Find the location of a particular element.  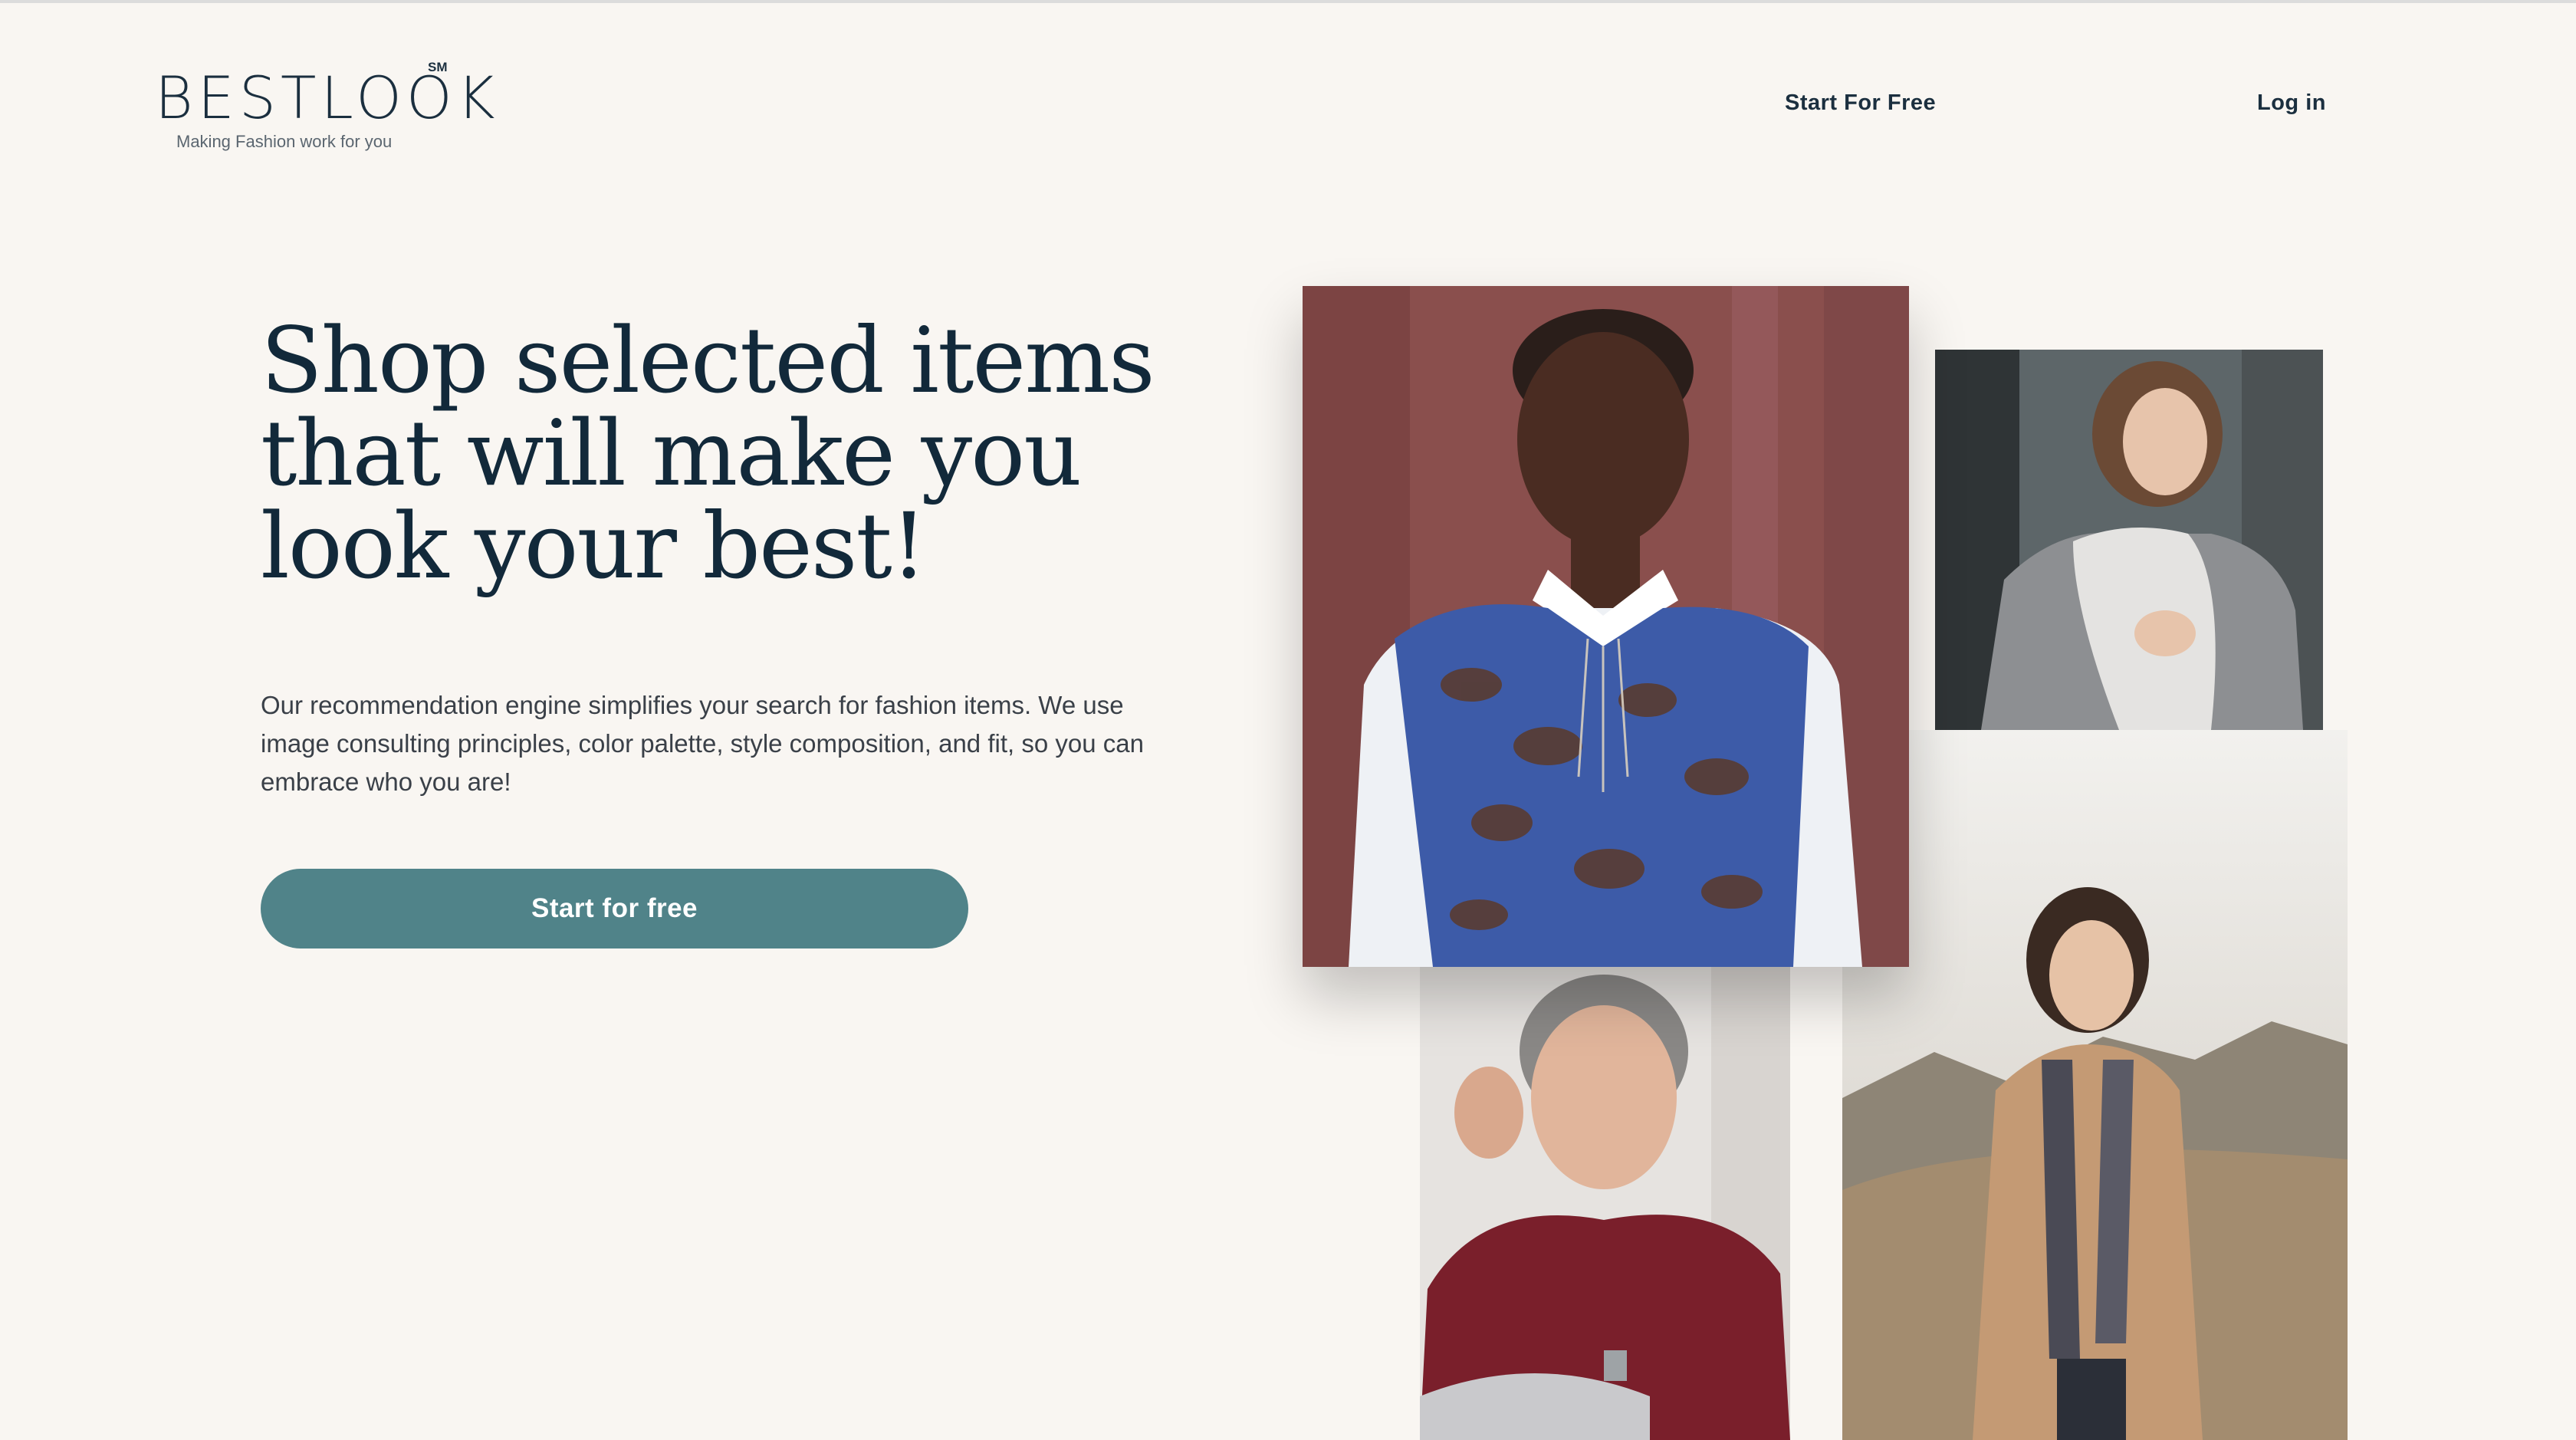

logo-sm-mark: SM is located at coordinates (438, 67).